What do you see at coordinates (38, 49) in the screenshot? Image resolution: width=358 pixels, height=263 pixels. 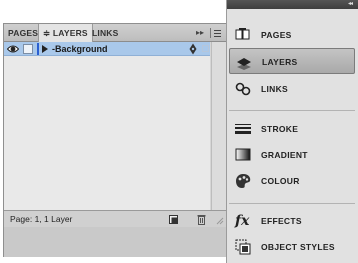 I see `layer-color-swatch` at bounding box center [38, 49].